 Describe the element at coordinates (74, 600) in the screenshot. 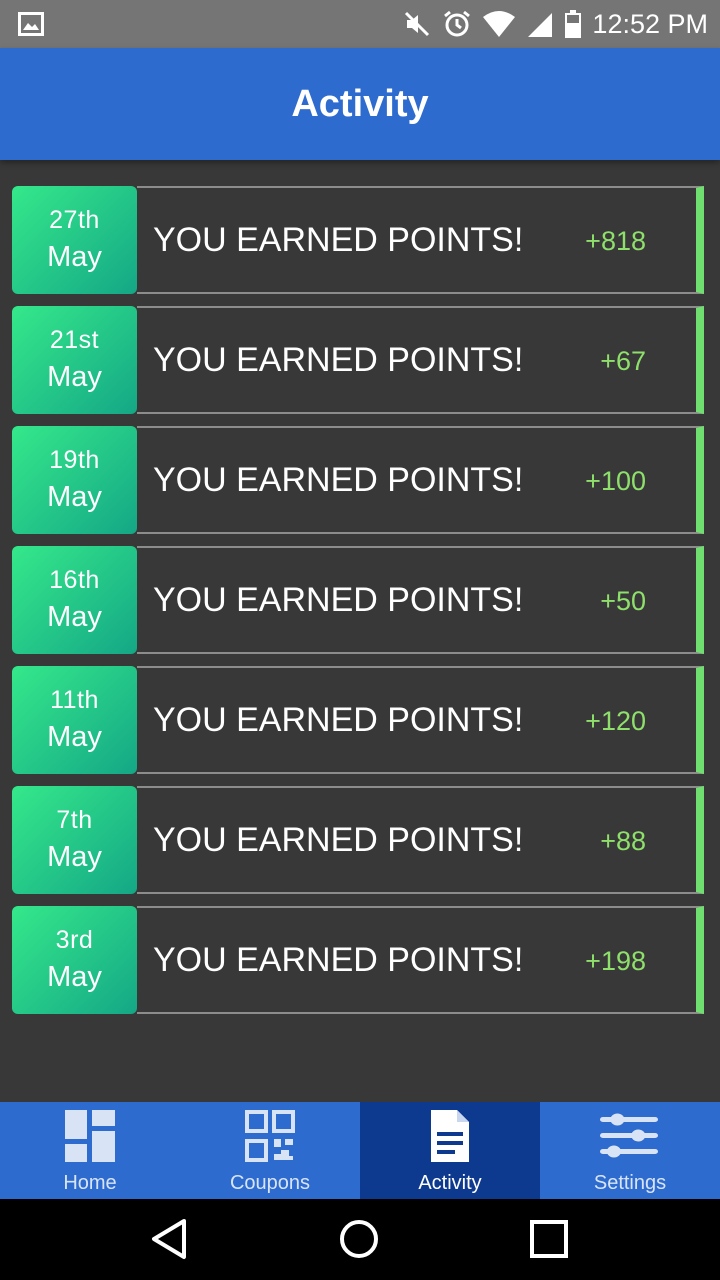

I see `date-badge: 16th May` at that location.